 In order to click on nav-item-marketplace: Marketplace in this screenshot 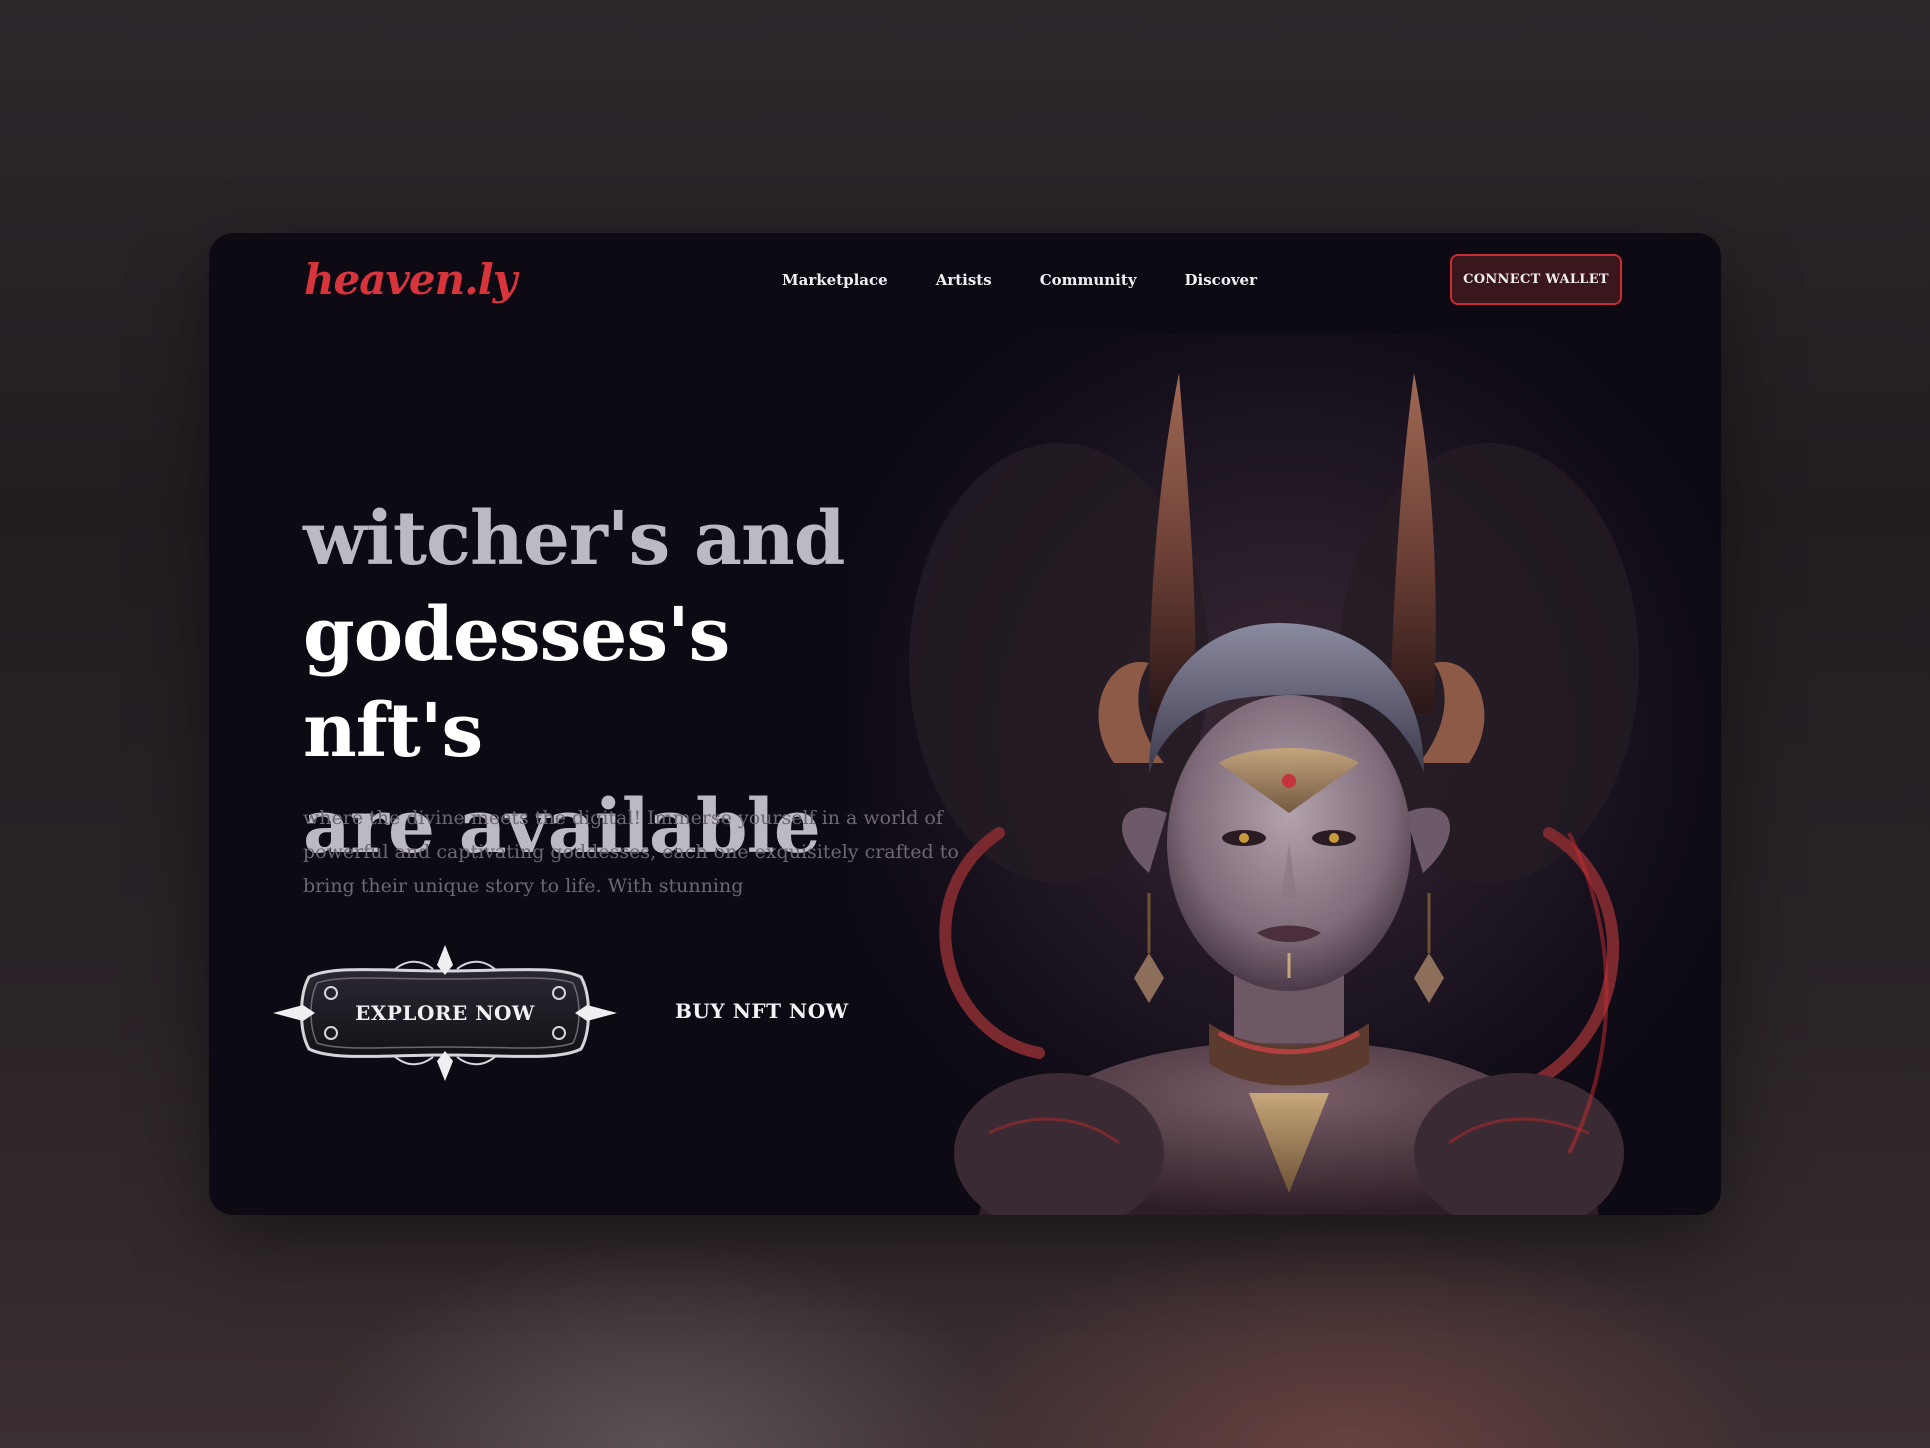, I will do `click(835, 280)`.